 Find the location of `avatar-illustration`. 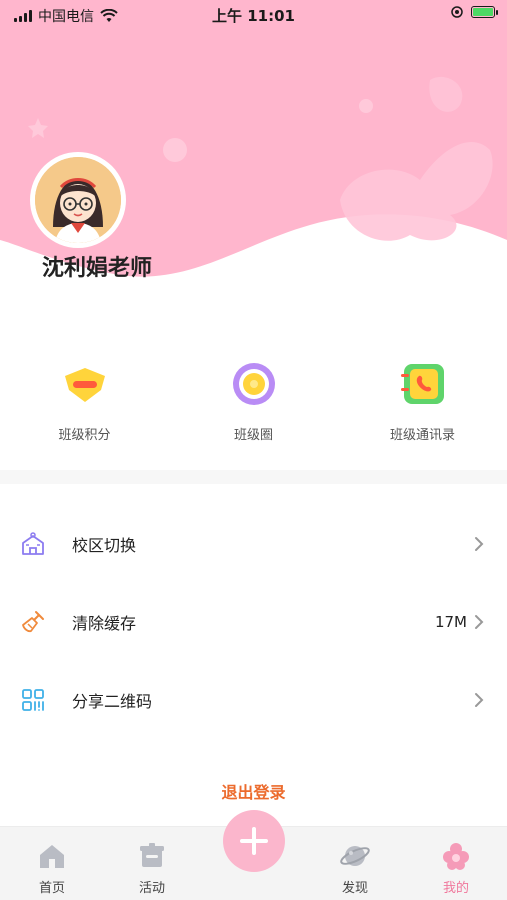

avatar-illustration is located at coordinates (78, 200).